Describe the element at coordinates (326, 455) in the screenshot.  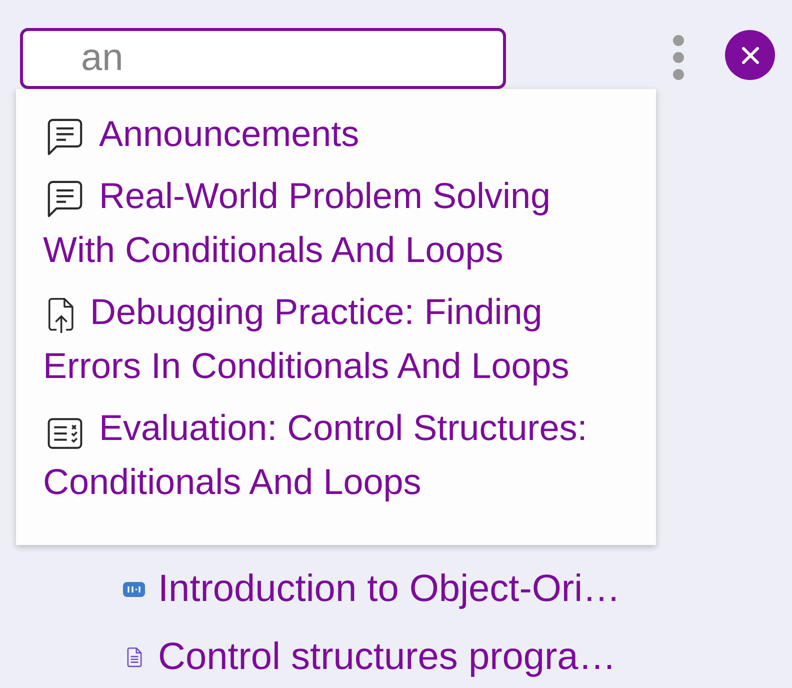
I see `search-result-link: Evaluation: Control Structures: Conditionals And Loops` at that location.